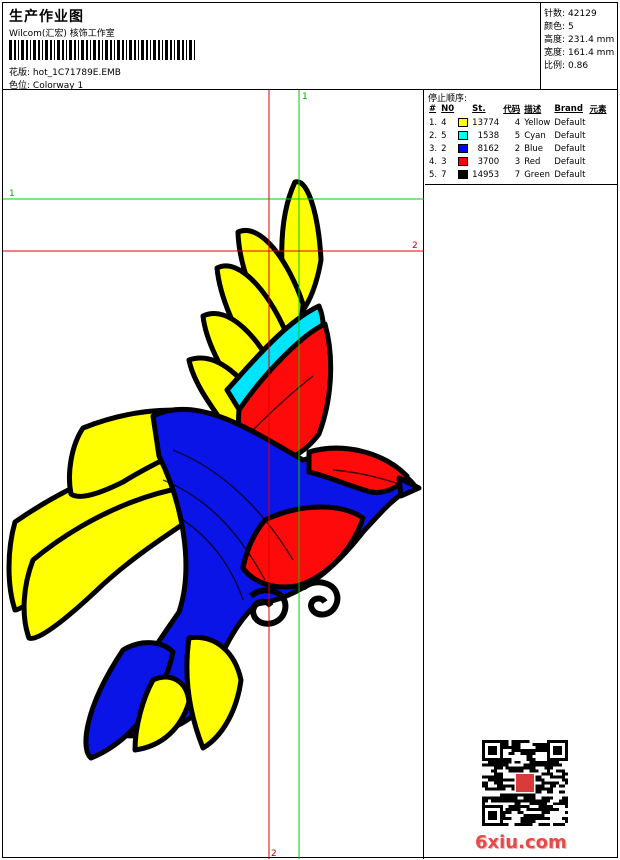  I want to click on foot-curl, so click(321, 598).